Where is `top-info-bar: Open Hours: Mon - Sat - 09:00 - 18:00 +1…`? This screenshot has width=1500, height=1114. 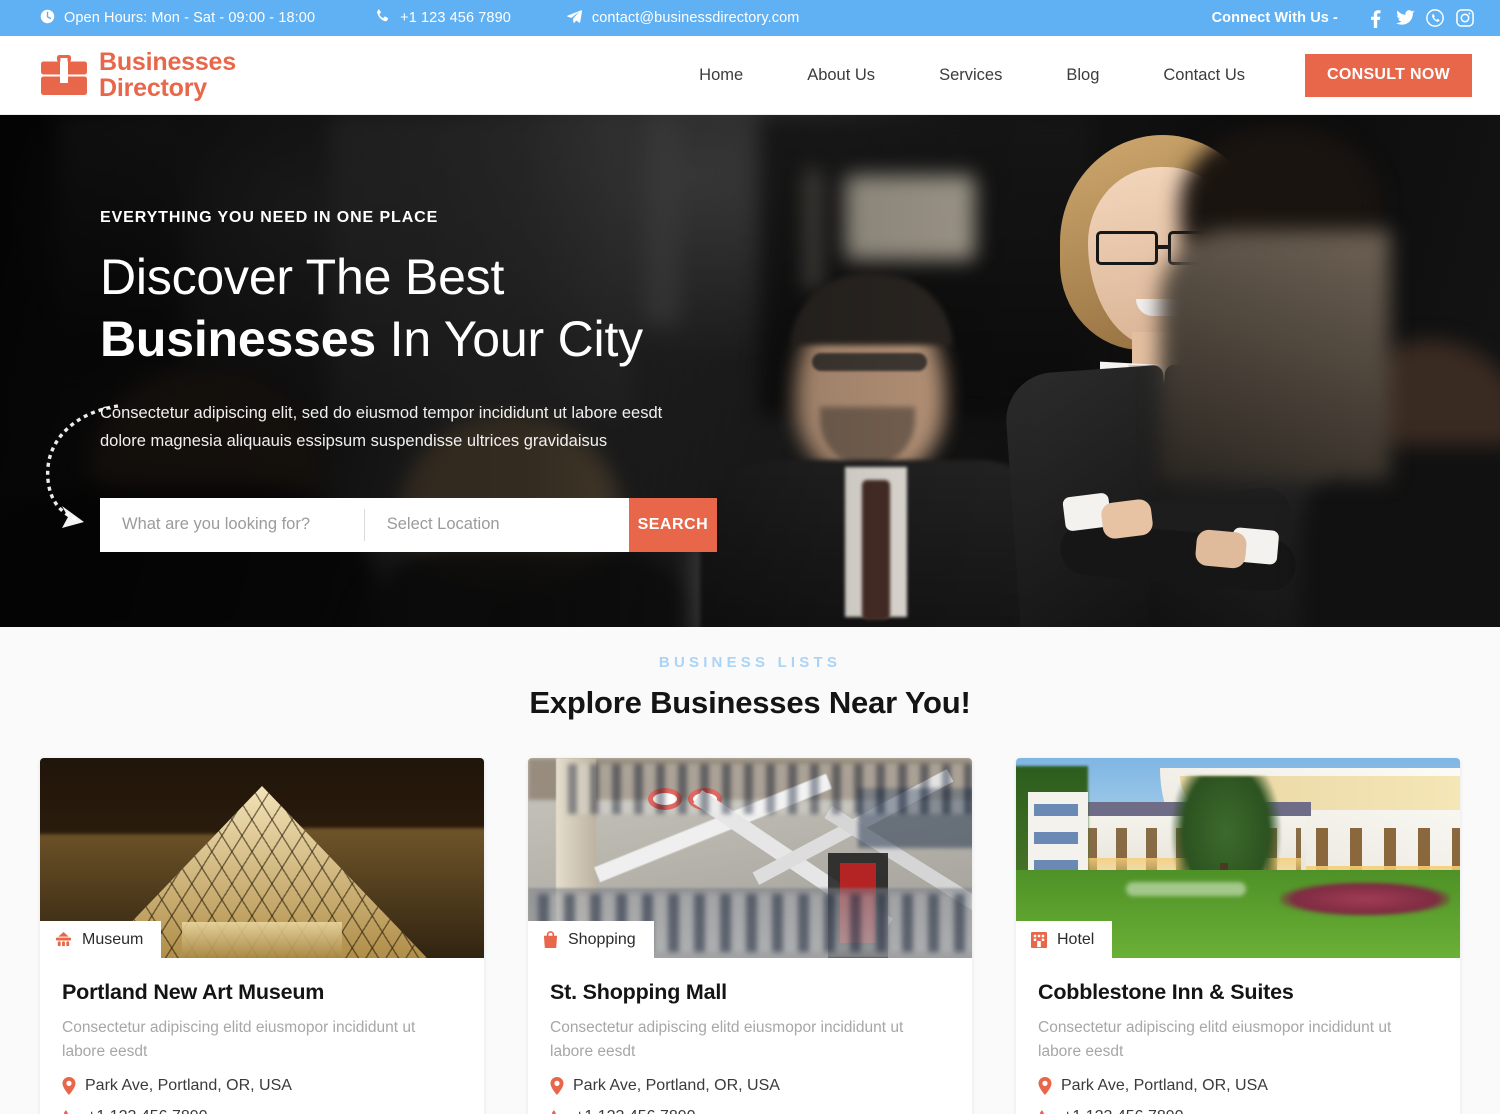 top-info-bar: Open Hours: Mon - Sat - 09:00 - 18:00 +1… is located at coordinates (750, 18).